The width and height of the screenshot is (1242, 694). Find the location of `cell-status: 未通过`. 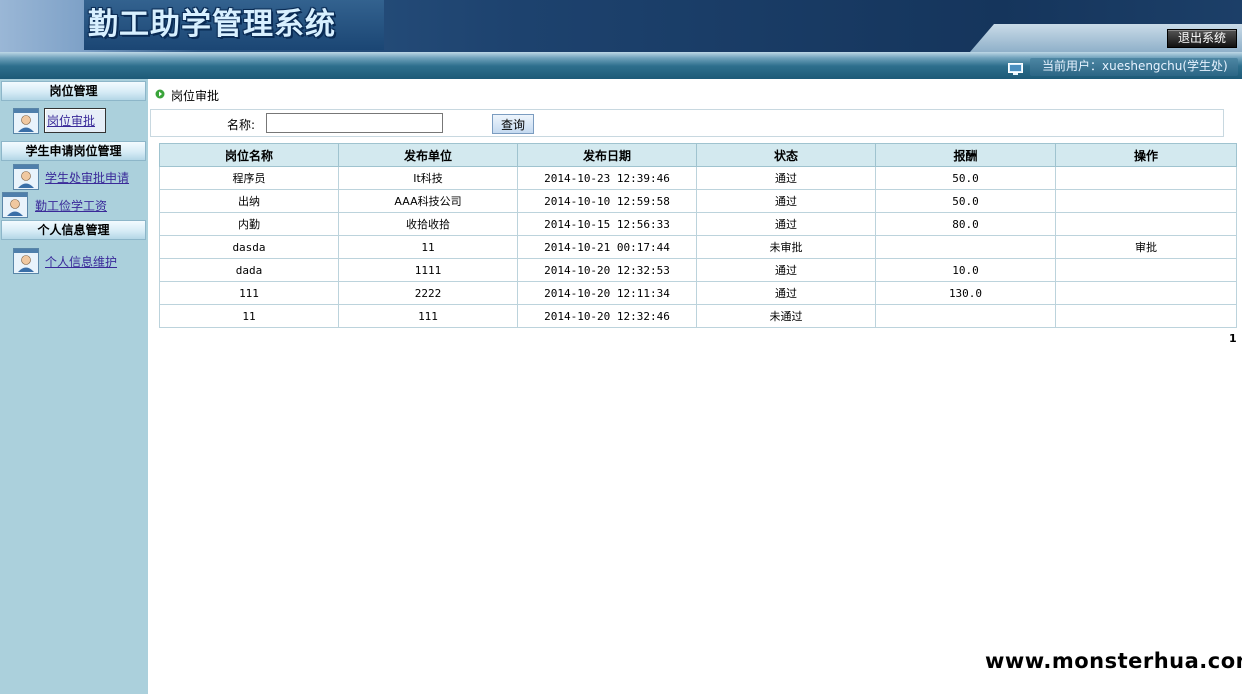

cell-status: 未通过 is located at coordinates (786, 316).